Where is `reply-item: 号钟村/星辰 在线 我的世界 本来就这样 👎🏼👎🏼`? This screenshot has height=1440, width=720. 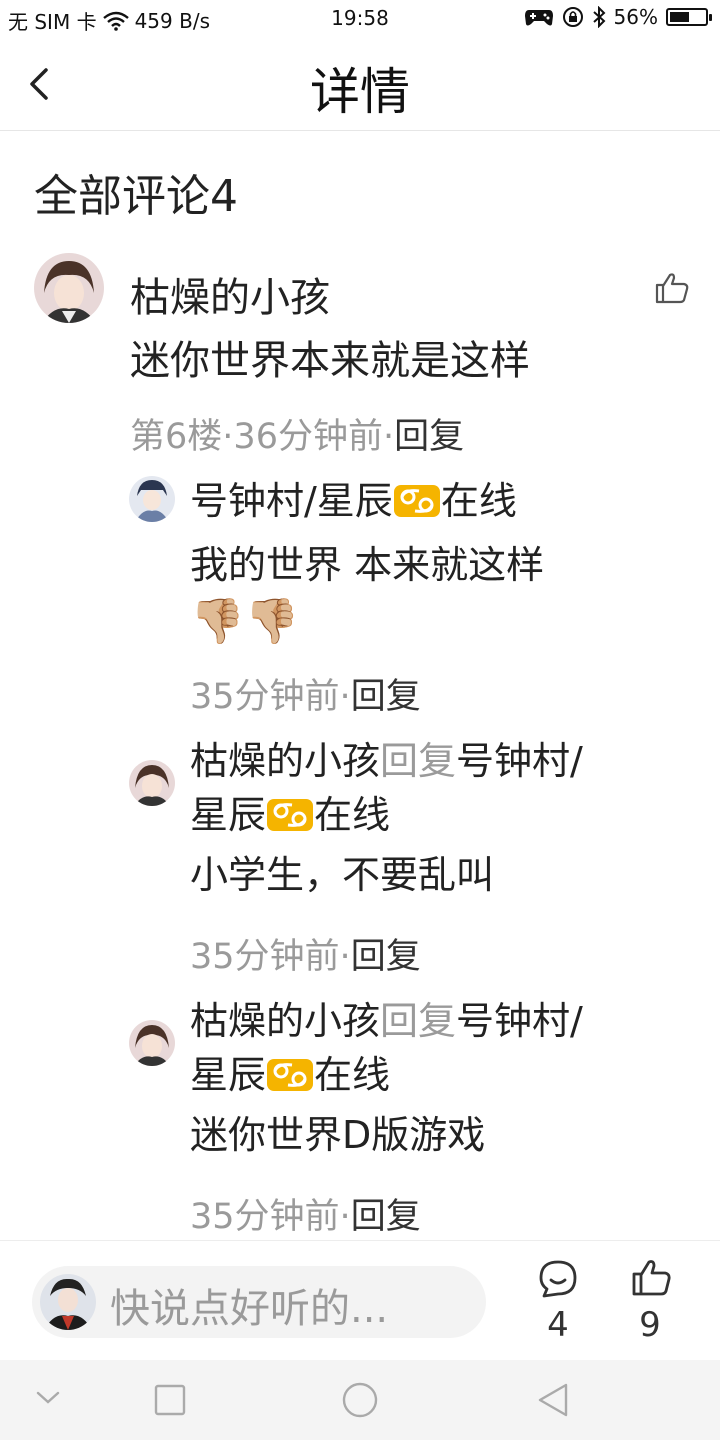 reply-item: 号钟村/星辰 在线 我的世界 本来就这样 👎🏼👎🏼 is located at coordinates (440, 563).